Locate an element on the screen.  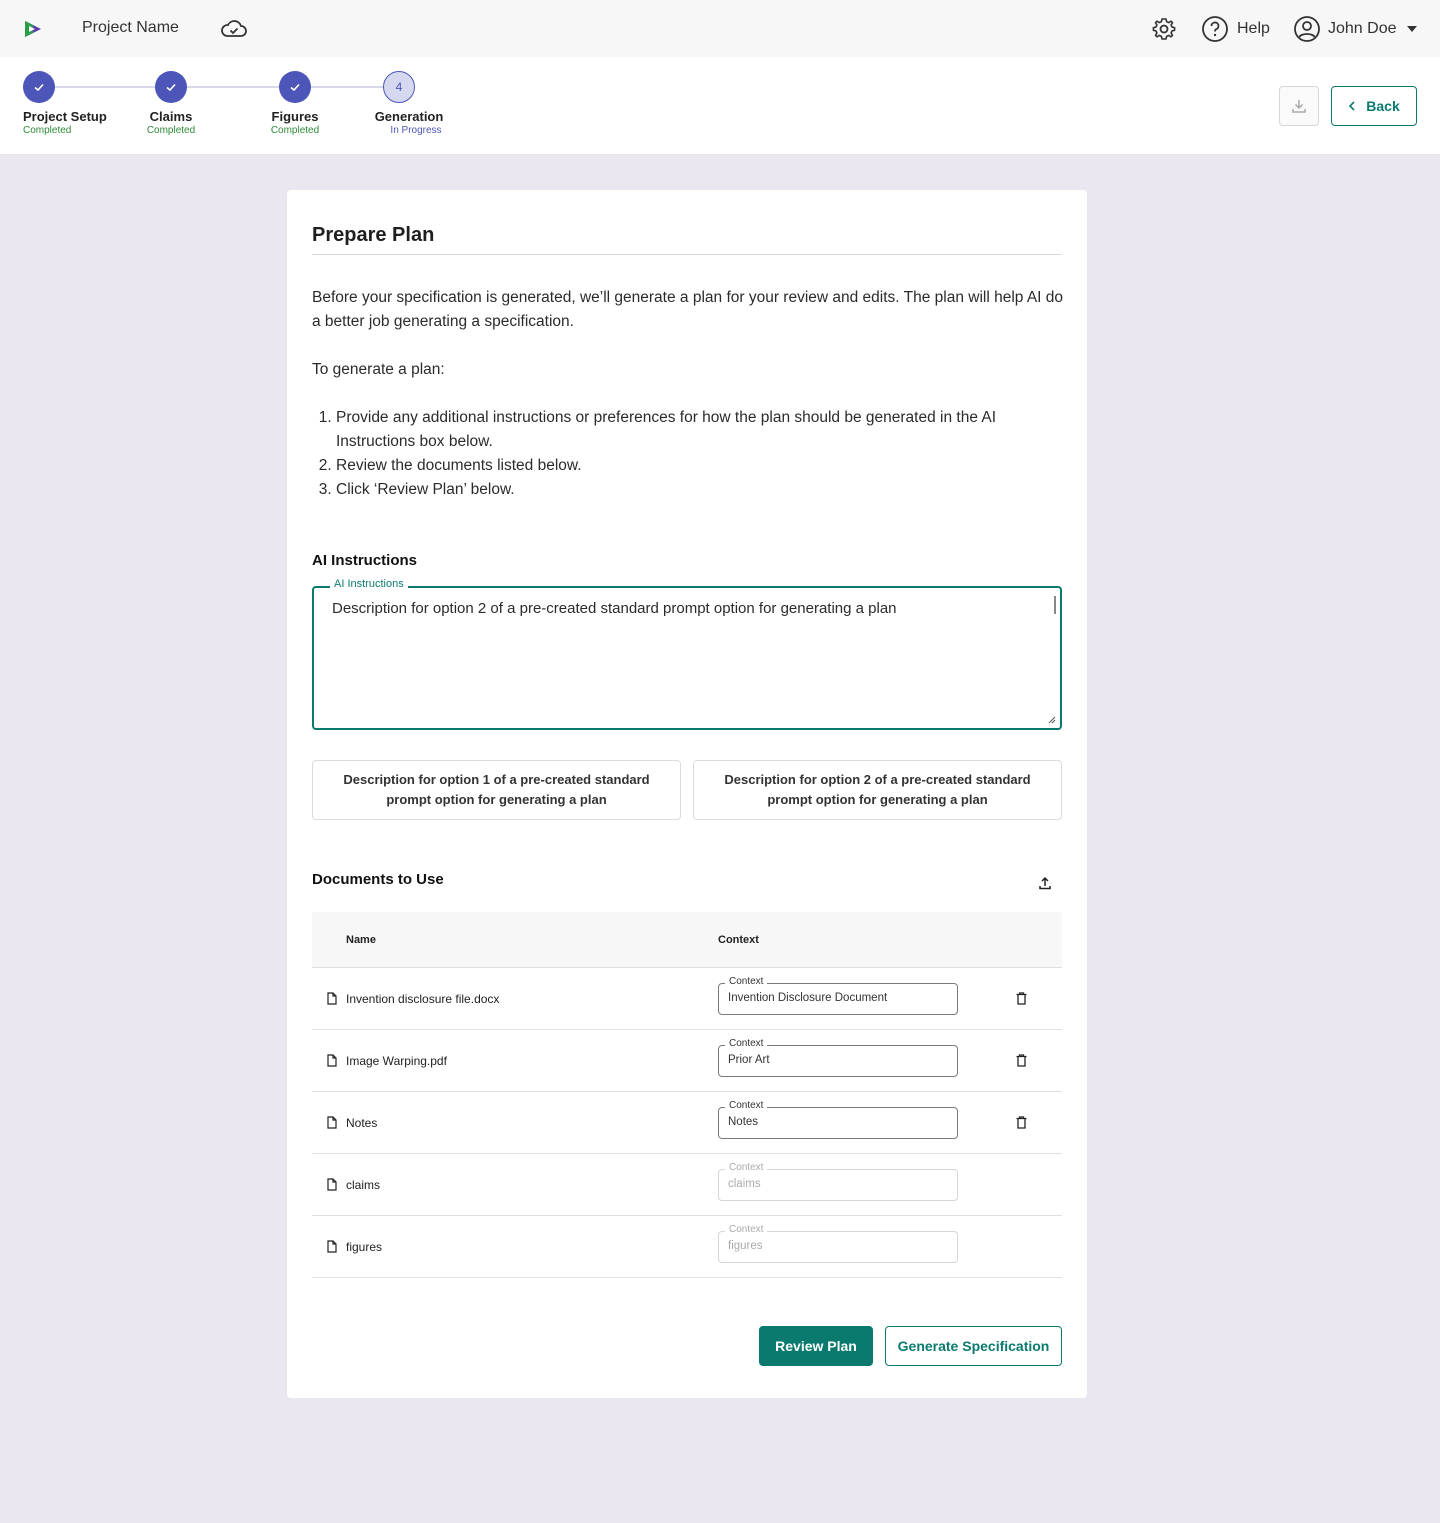
user-menu-button: John Doe is located at coordinates (1355, 29).